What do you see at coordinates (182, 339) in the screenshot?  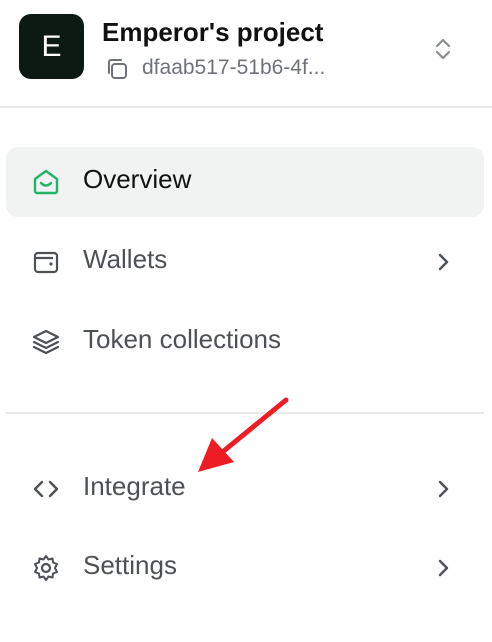 I see `nav-label-token-collections: Token collections` at bounding box center [182, 339].